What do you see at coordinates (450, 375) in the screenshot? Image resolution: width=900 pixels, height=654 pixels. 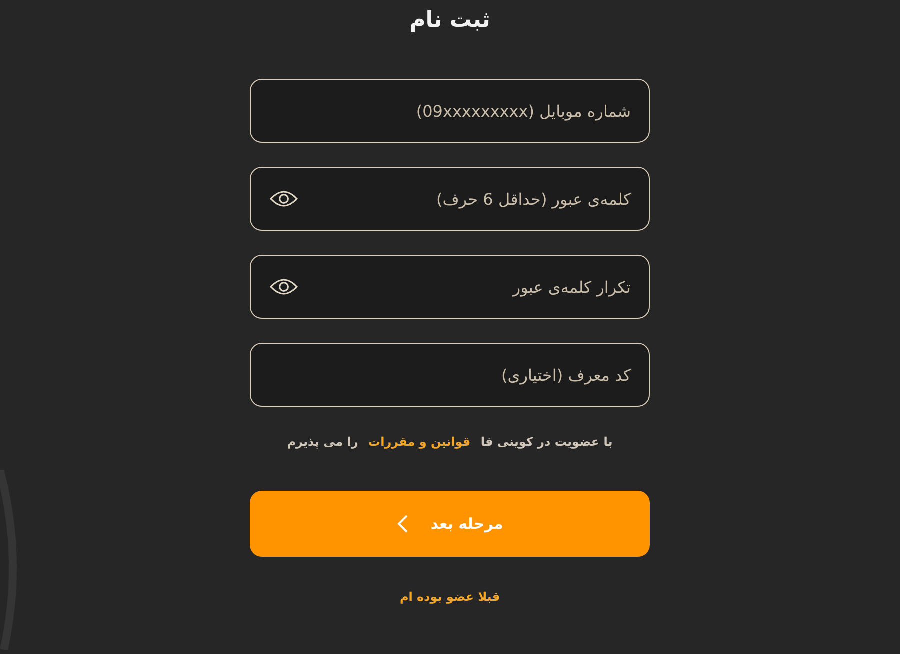 I see `input-field: کد معرف (اختیاری)` at bounding box center [450, 375].